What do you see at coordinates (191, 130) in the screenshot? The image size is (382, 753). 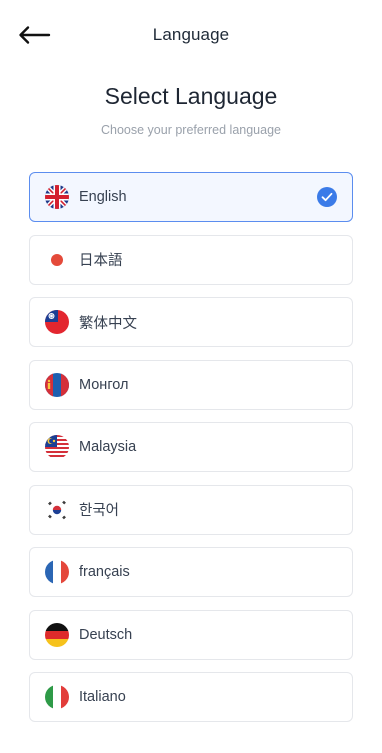 I see `page-subtitle: Choose your preferred language` at bounding box center [191, 130].